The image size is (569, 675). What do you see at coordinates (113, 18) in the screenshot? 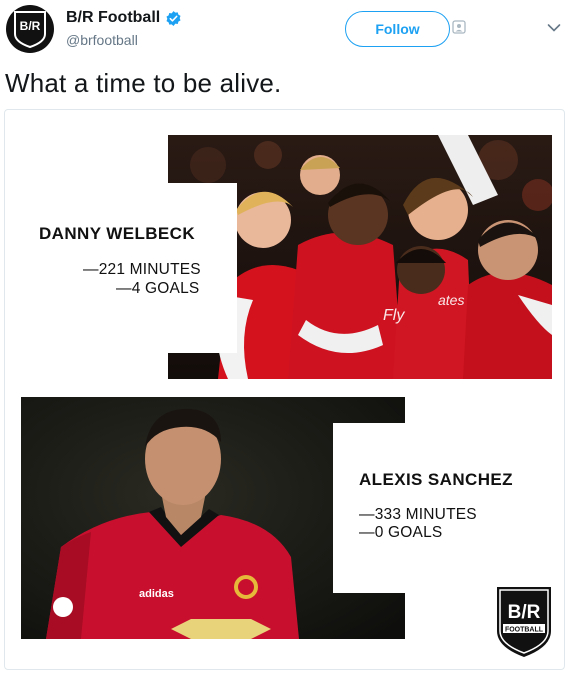
I see `display-name: B/R Football` at bounding box center [113, 18].